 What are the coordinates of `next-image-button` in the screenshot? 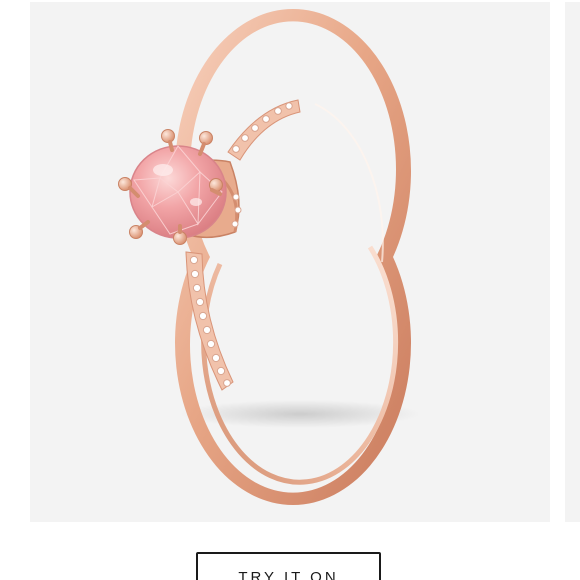 It's located at (544, 324).